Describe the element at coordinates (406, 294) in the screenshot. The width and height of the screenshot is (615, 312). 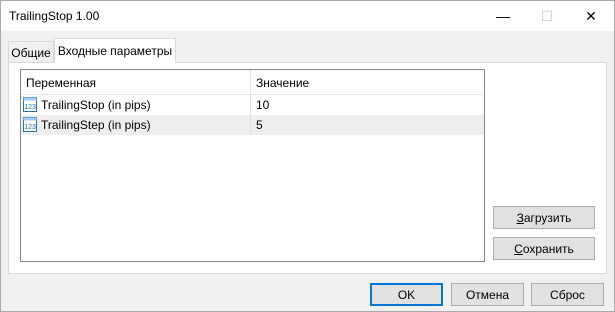
I see `ok-button: OK` at that location.